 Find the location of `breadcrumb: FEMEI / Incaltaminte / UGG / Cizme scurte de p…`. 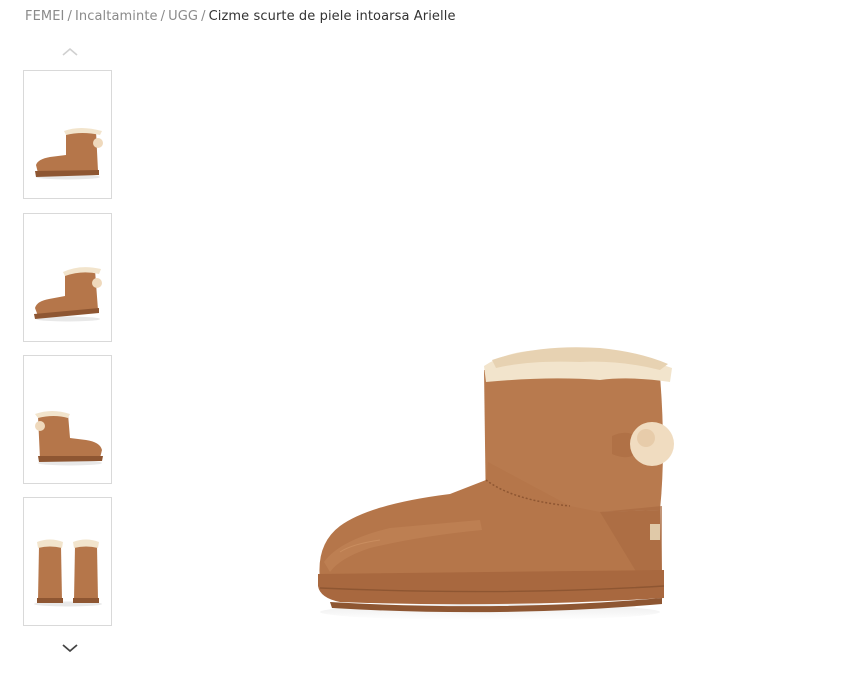

breadcrumb: FEMEI / Incaltaminte / UGG / Cizme scurte de p… is located at coordinates (240, 16).